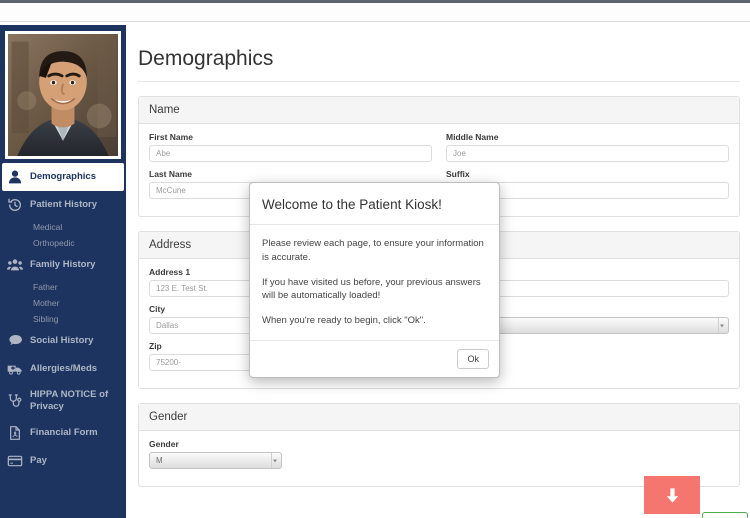 This screenshot has width=750, height=518. I want to click on gender-panel-heading: Gender, so click(439, 417).